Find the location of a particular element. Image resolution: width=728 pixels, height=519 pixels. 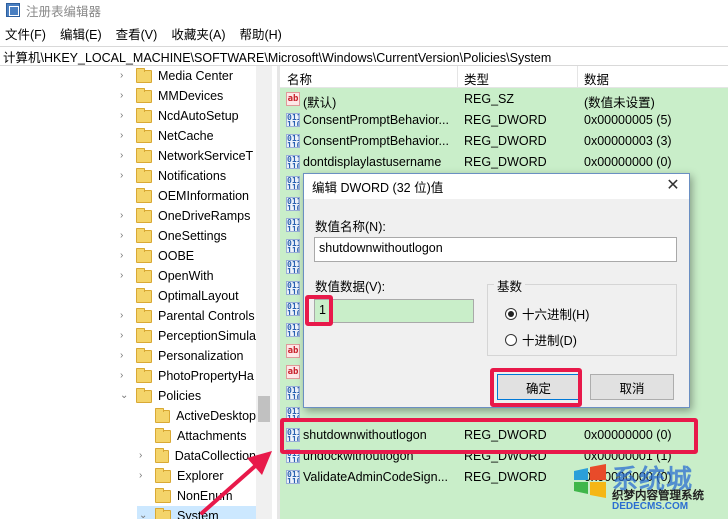

watermark: 系统城 织梦内容管理系统 DEDECMS.COM is located at coordinates (647, 486).